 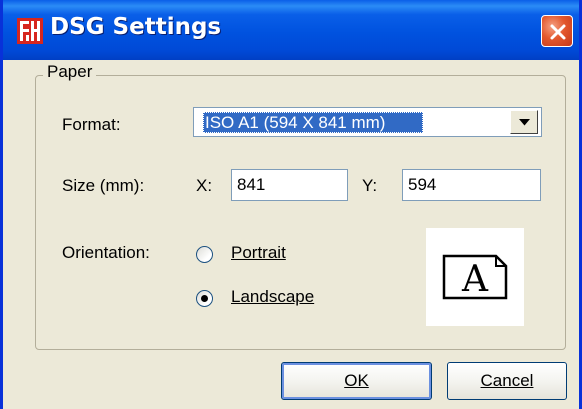 I want to click on portrait-label: Portrait, so click(x=258, y=253).